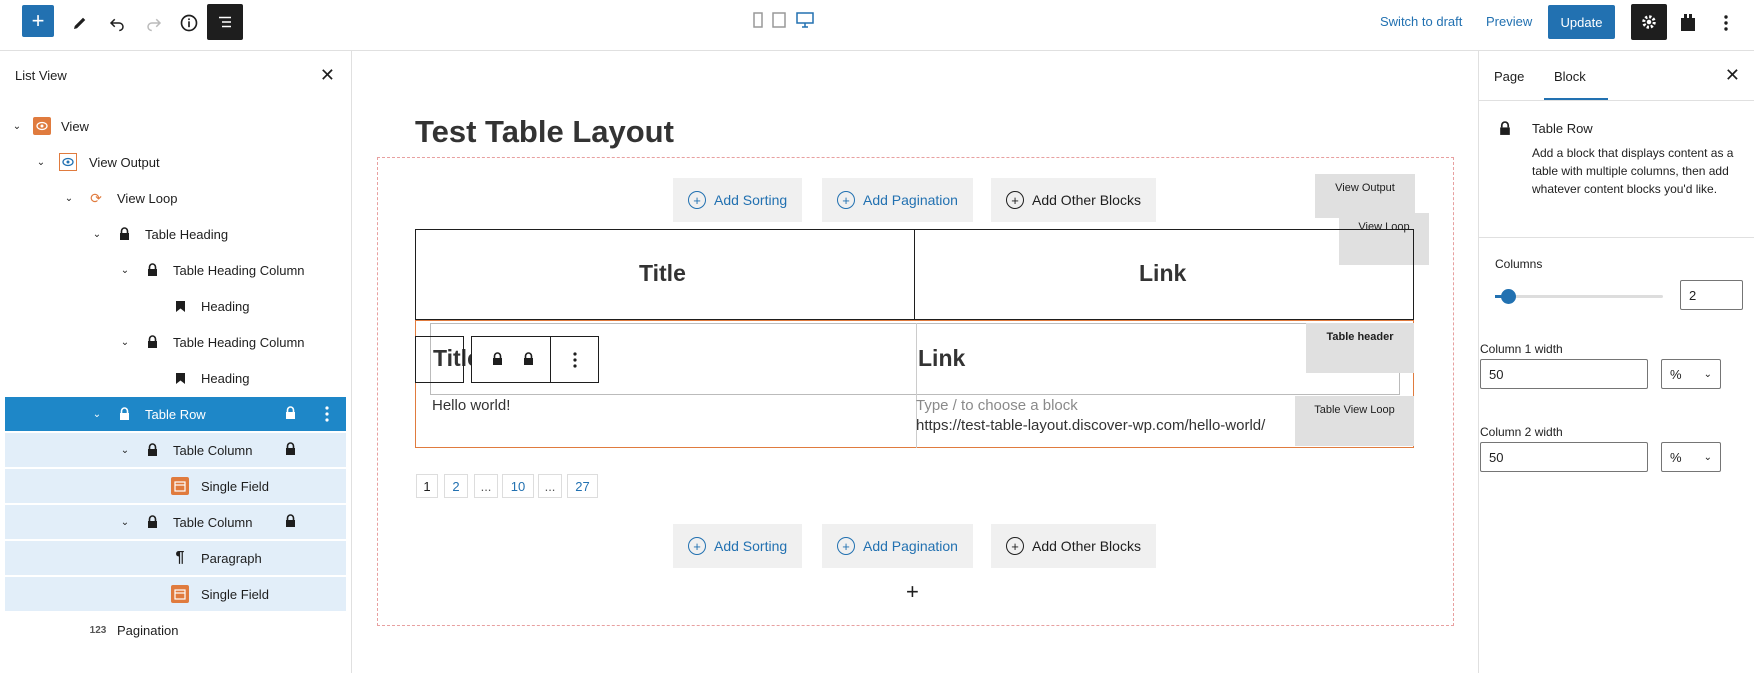  I want to click on tree-item-label: Pagination, so click(148, 630).